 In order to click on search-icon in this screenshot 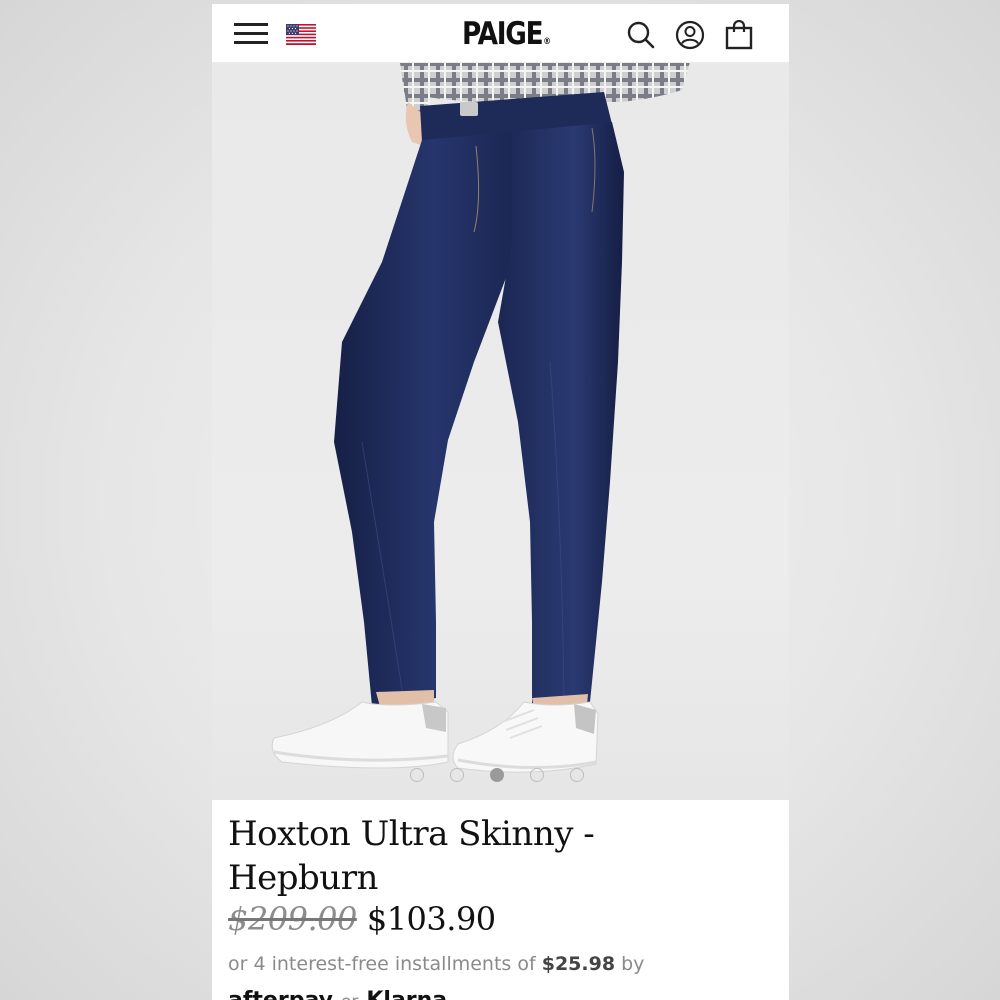, I will do `click(641, 35)`.